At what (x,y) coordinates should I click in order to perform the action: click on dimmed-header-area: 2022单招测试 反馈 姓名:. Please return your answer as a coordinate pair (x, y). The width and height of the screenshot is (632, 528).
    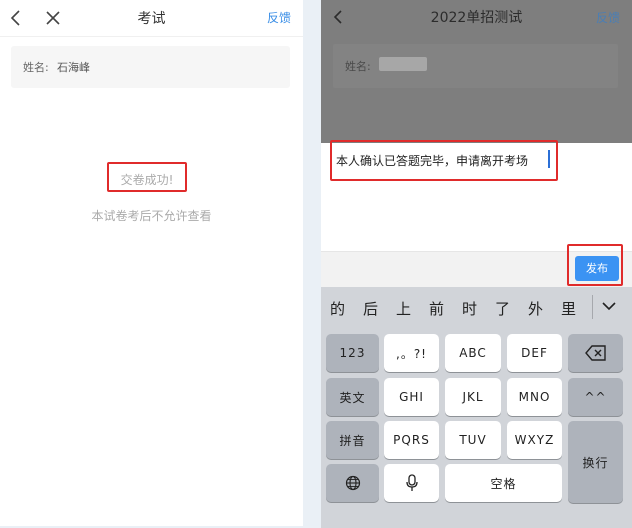
    Looking at the image, I should click on (476, 71).